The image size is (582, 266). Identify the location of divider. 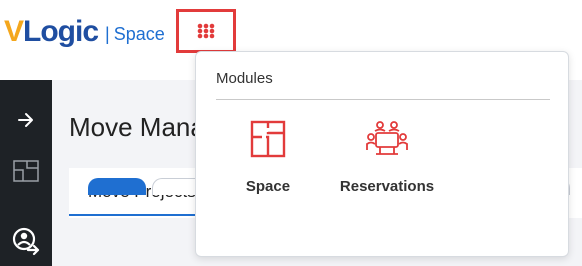
(383, 99).